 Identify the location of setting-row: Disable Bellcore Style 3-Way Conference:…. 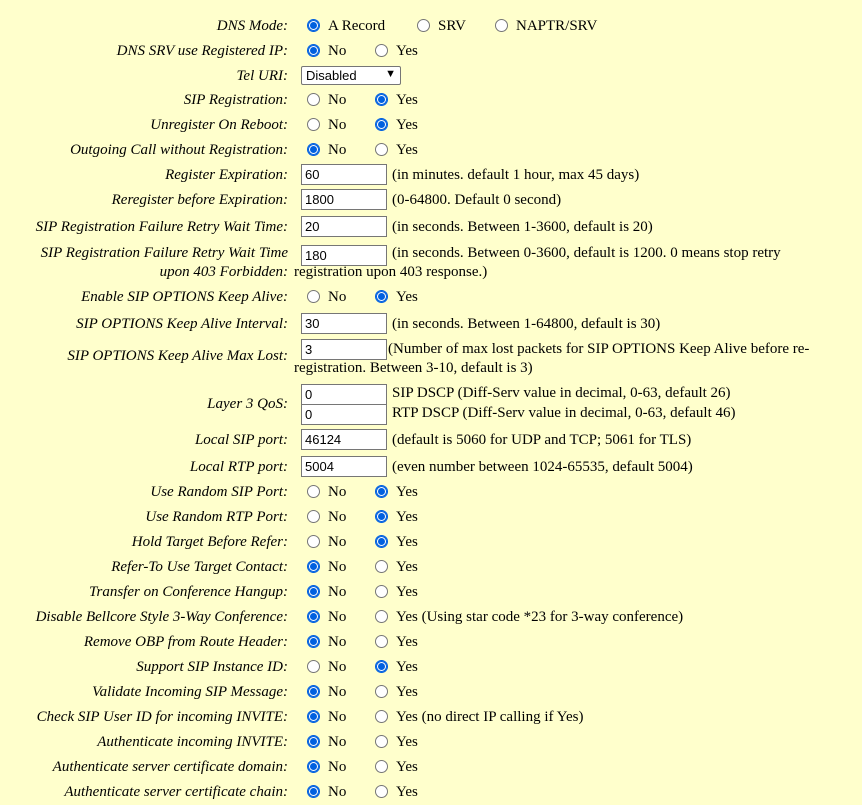
(431, 617).